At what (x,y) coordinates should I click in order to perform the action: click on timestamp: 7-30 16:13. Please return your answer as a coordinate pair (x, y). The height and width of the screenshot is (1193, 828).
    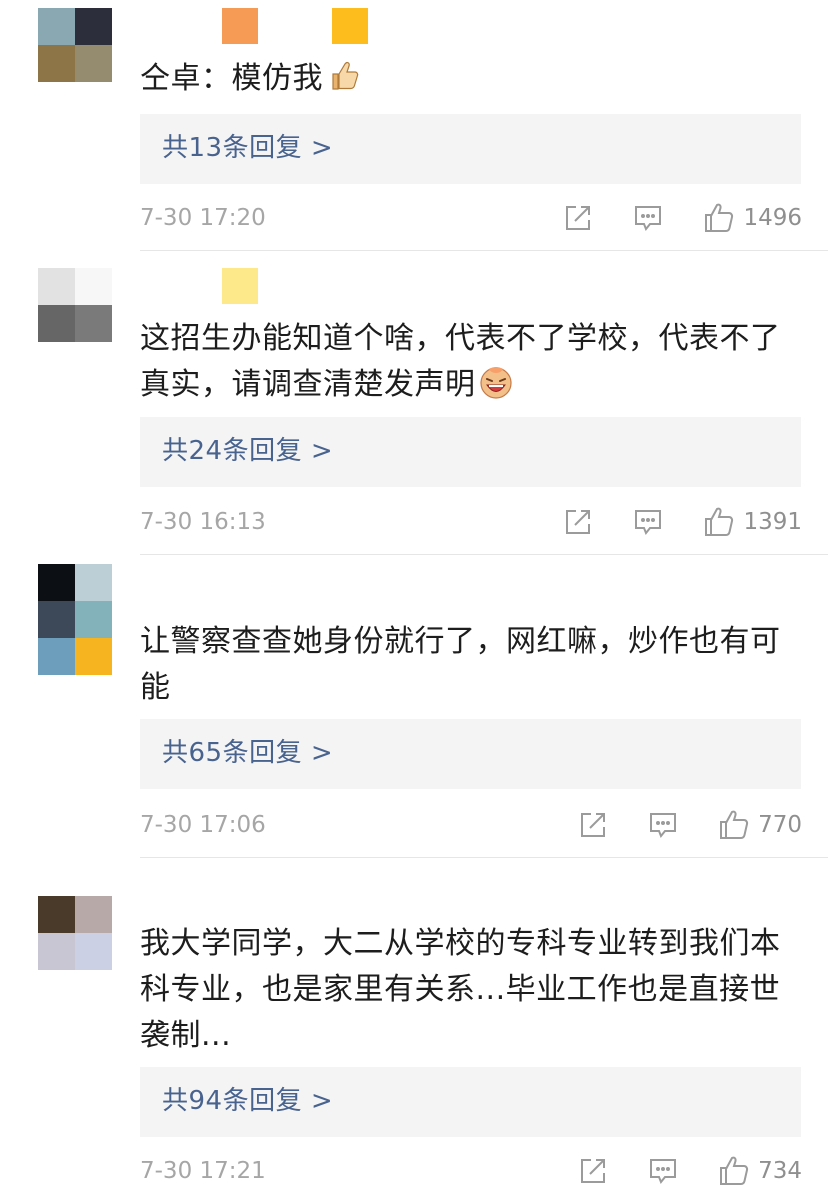
    Looking at the image, I should click on (203, 522).